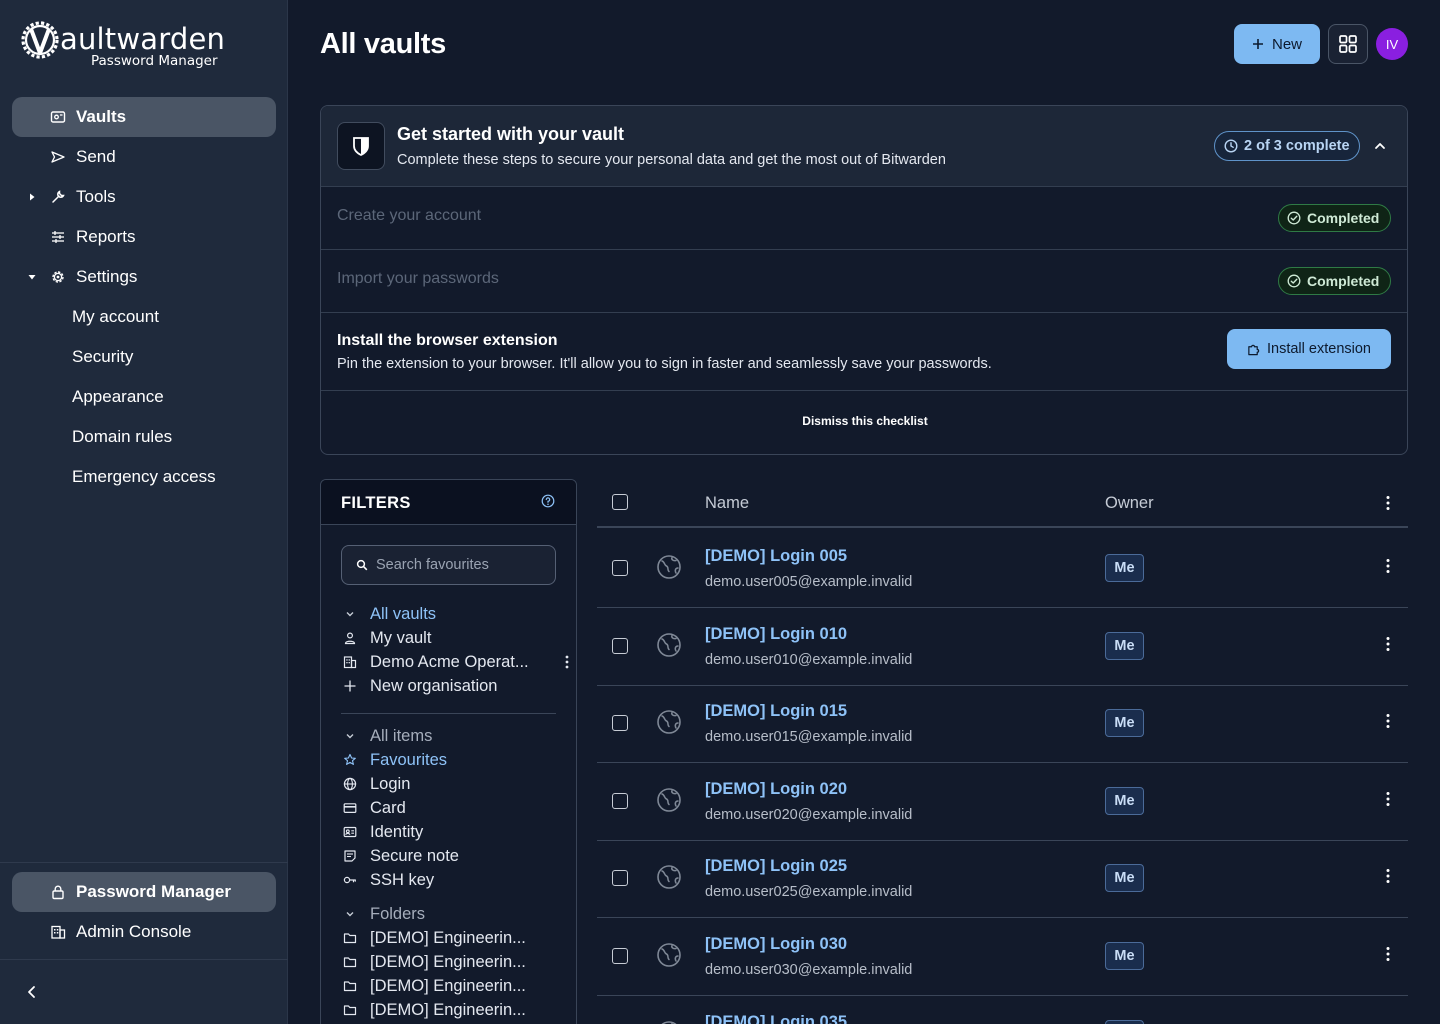 The width and height of the screenshot is (1440, 1024). Describe the element at coordinates (144, 197) in the screenshot. I see `sidebar-item-tools: Tools` at that location.